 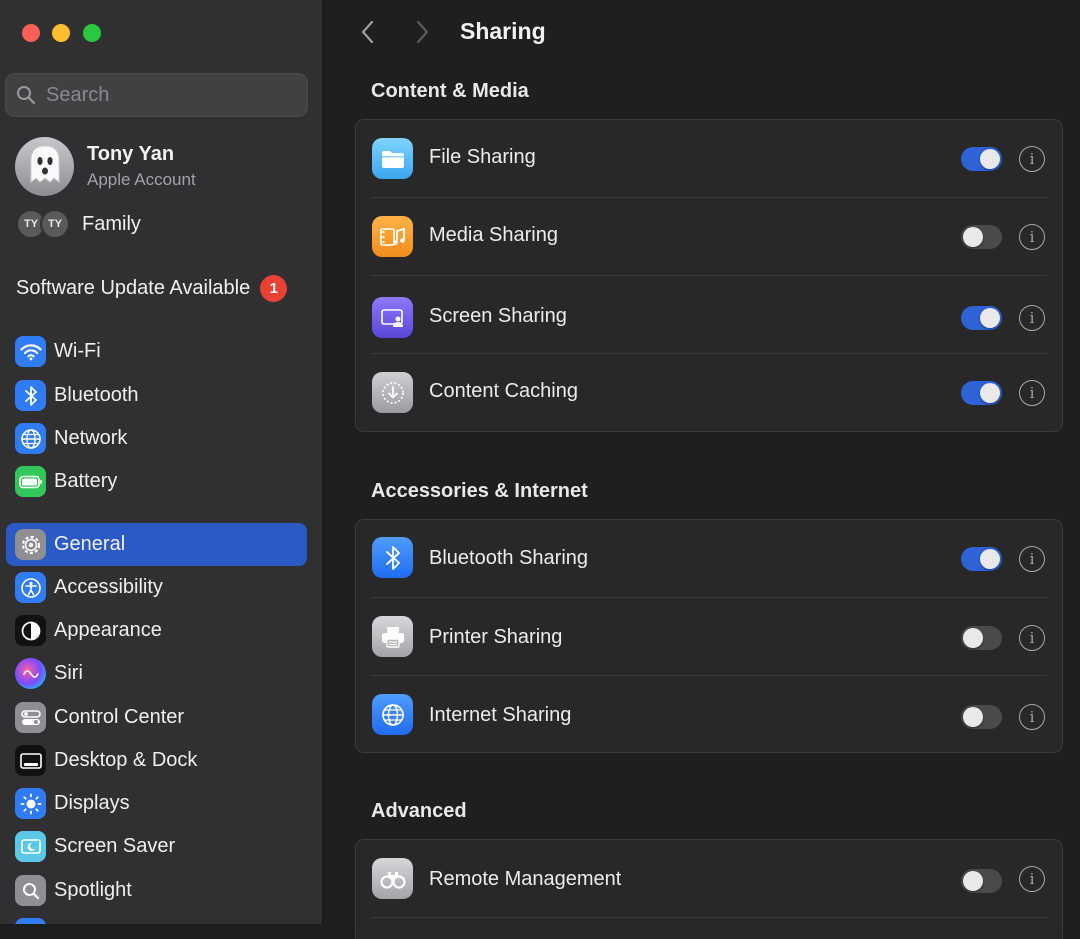 What do you see at coordinates (503, 391) in the screenshot?
I see `row-label: Content Caching` at bounding box center [503, 391].